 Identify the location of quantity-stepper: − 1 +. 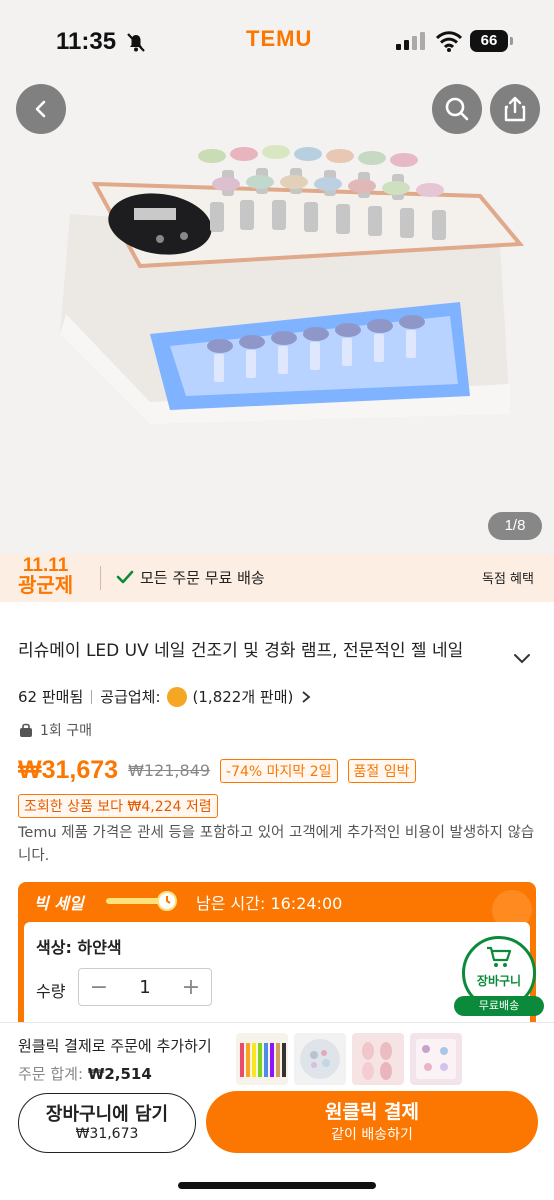
(145, 987).